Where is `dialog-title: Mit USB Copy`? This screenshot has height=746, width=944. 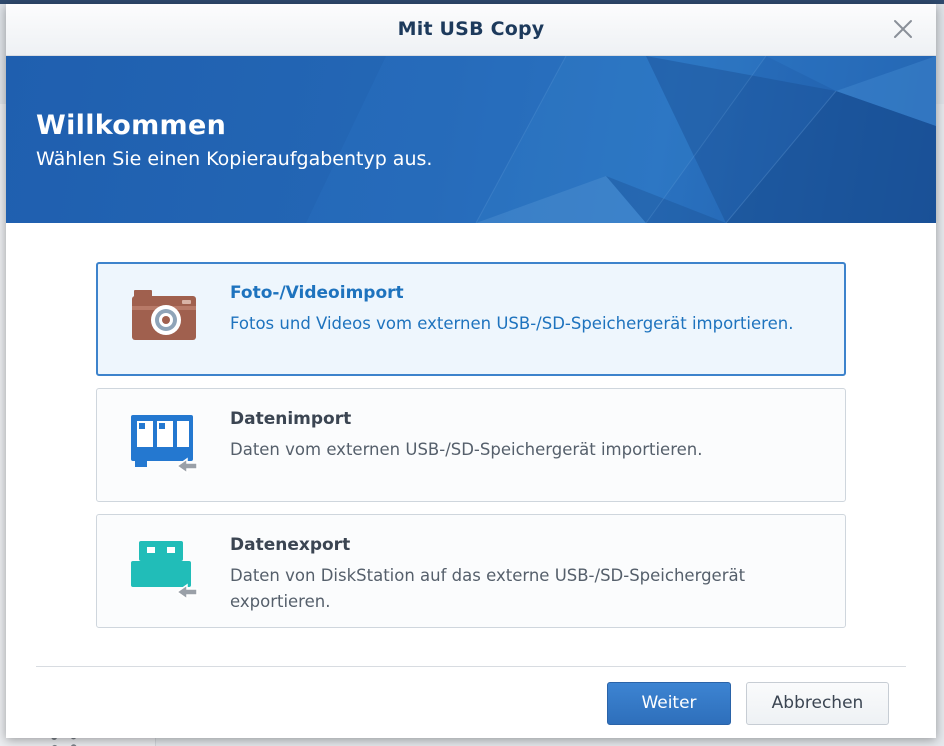 dialog-title: Mit USB Copy is located at coordinates (471, 29).